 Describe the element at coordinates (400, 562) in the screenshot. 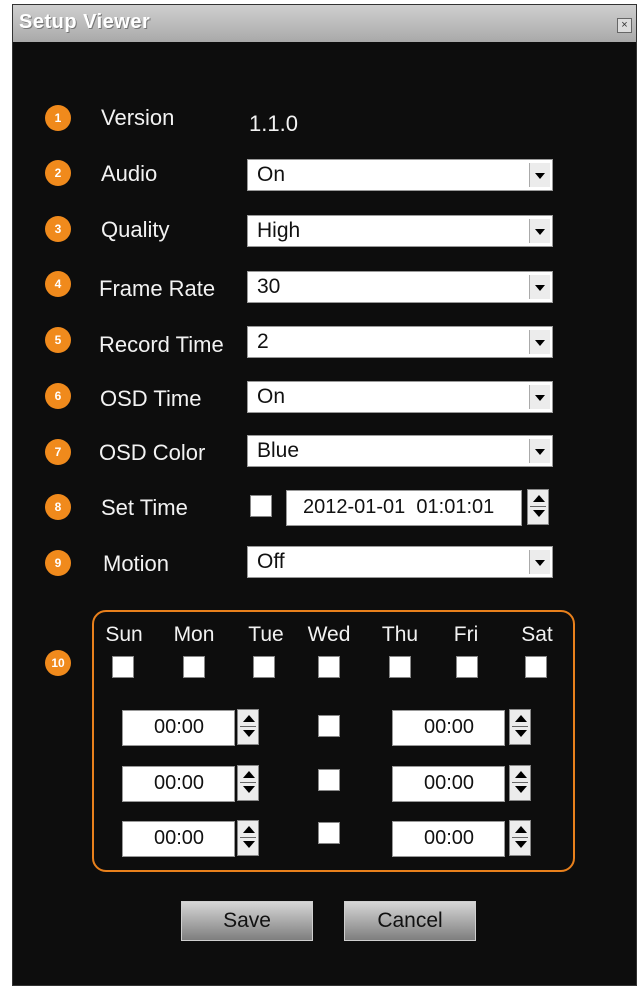

I see `motion-select: Off` at that location.